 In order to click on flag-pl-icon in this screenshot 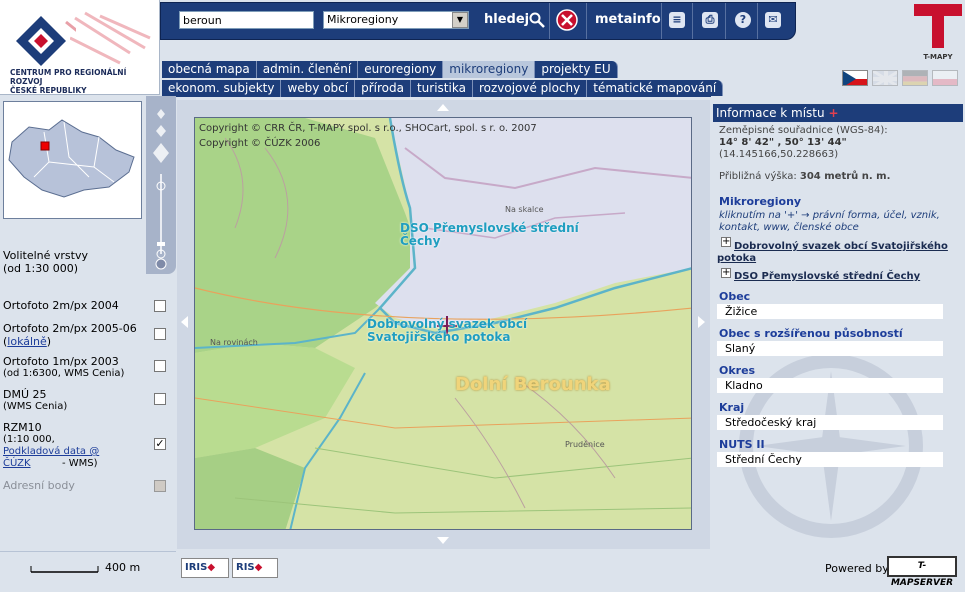, I will do `click(945, 78)`.